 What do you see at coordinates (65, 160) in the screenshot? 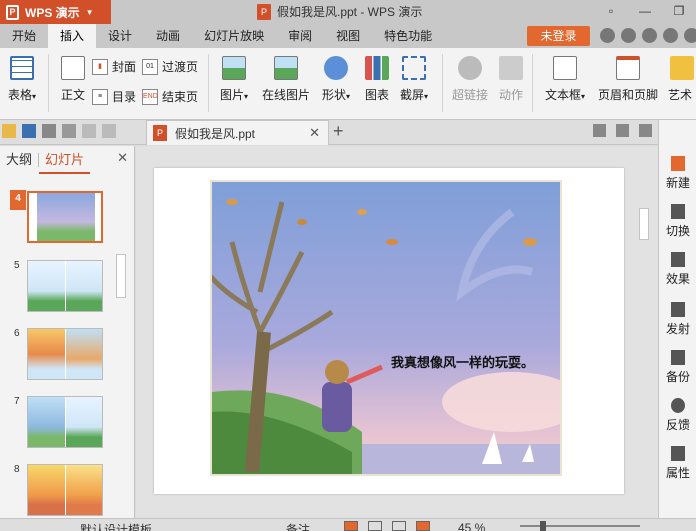
I see `tab-slides: 幻灯片` at bounding box center [65, 160].